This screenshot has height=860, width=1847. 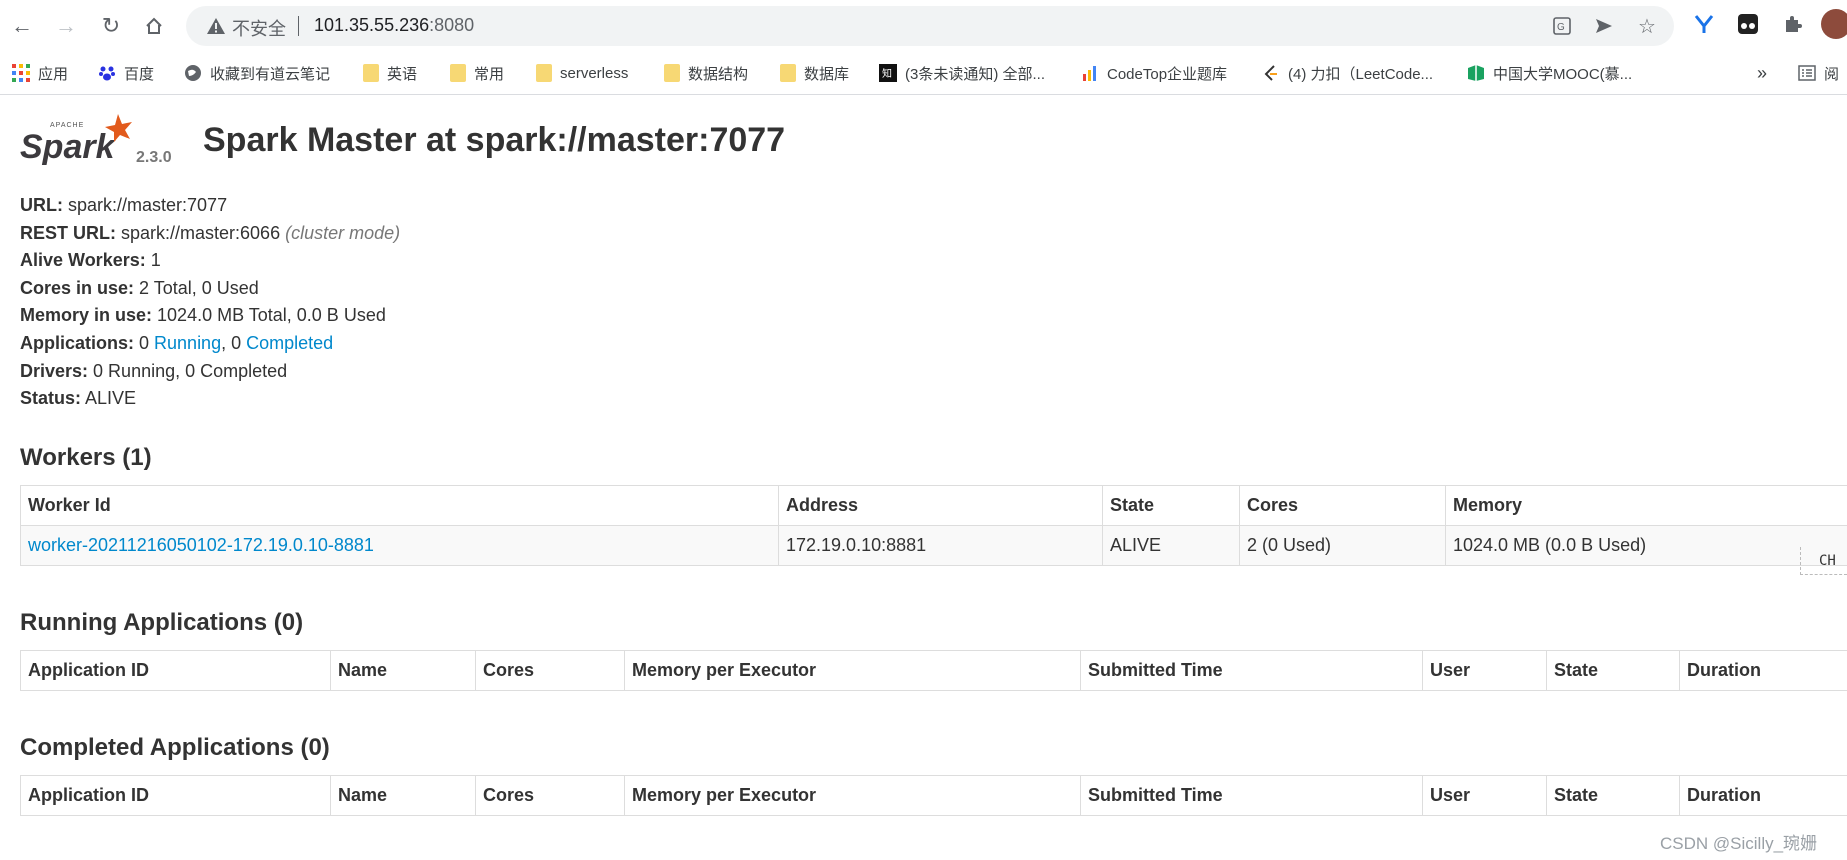 What do you see at coordinates (210, 261) in the screenshot?
I see `info-alive-workers: Alive Workers: 1` at bounding box center [210, 261].